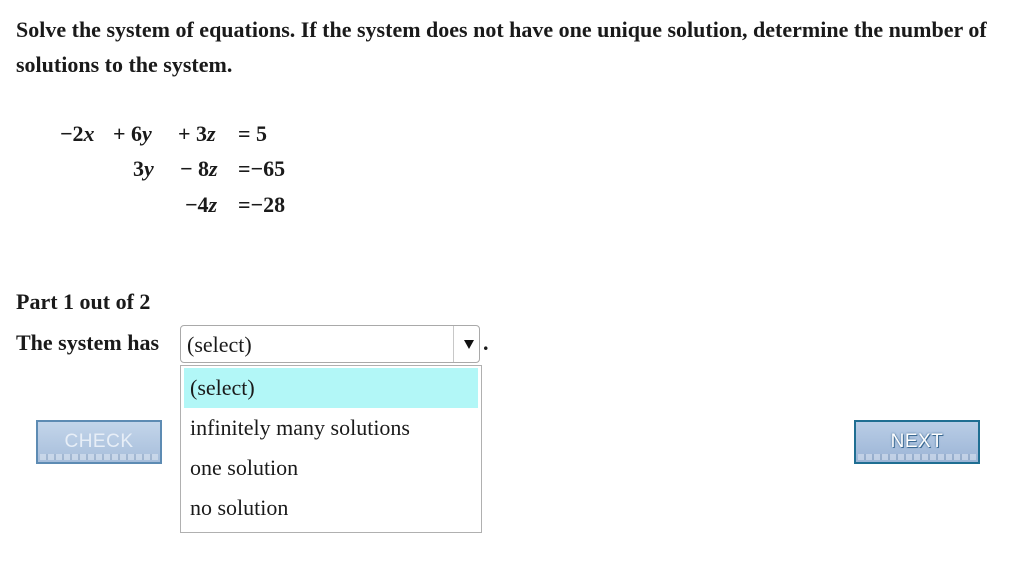  I want to click on answer-prompt: The system has, so click(88, 342).